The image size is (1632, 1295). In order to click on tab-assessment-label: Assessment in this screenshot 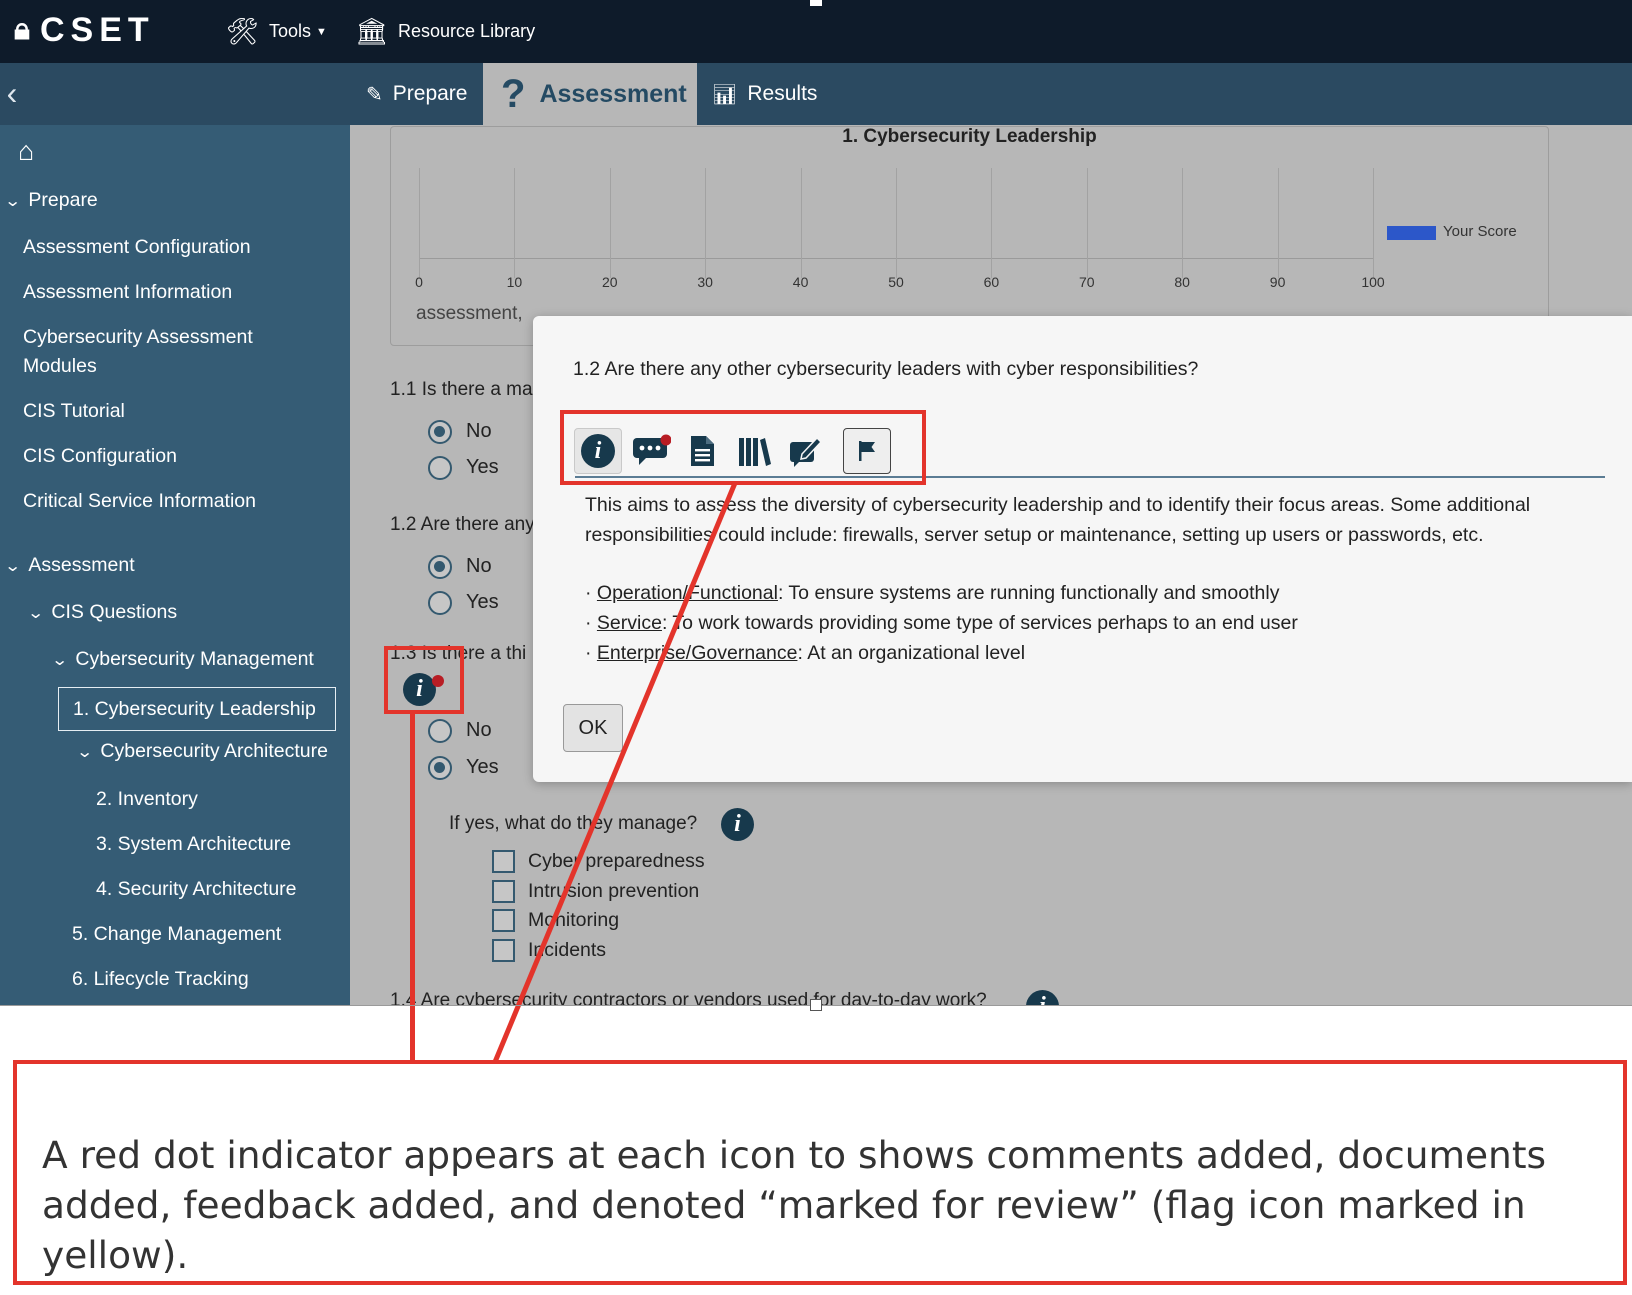, I will do `click(613, 93)`.